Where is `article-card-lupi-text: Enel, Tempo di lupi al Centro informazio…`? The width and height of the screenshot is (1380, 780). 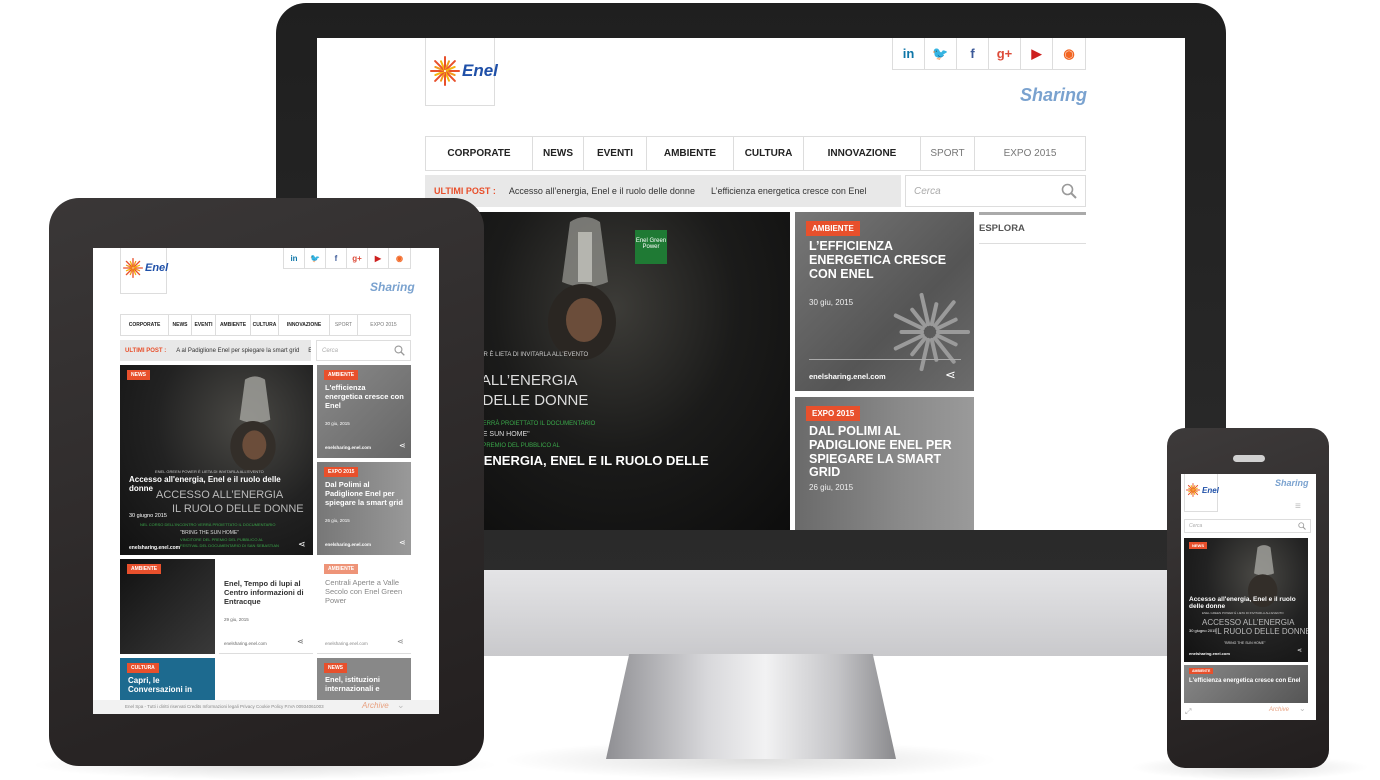 article-card-lupi-text: Enel, Tempo di lupi al Centro informazio… is located at coordinates (266, 606).